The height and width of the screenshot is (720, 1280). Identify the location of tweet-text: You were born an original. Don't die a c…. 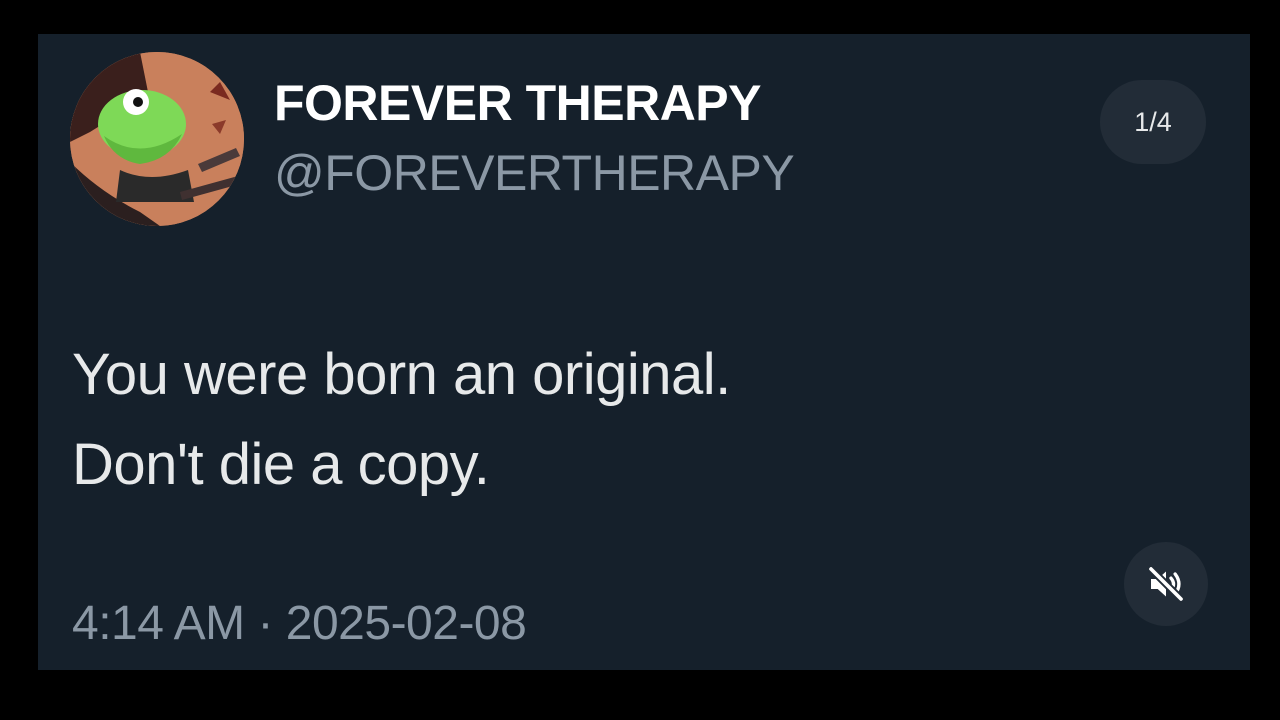
(401, 420).